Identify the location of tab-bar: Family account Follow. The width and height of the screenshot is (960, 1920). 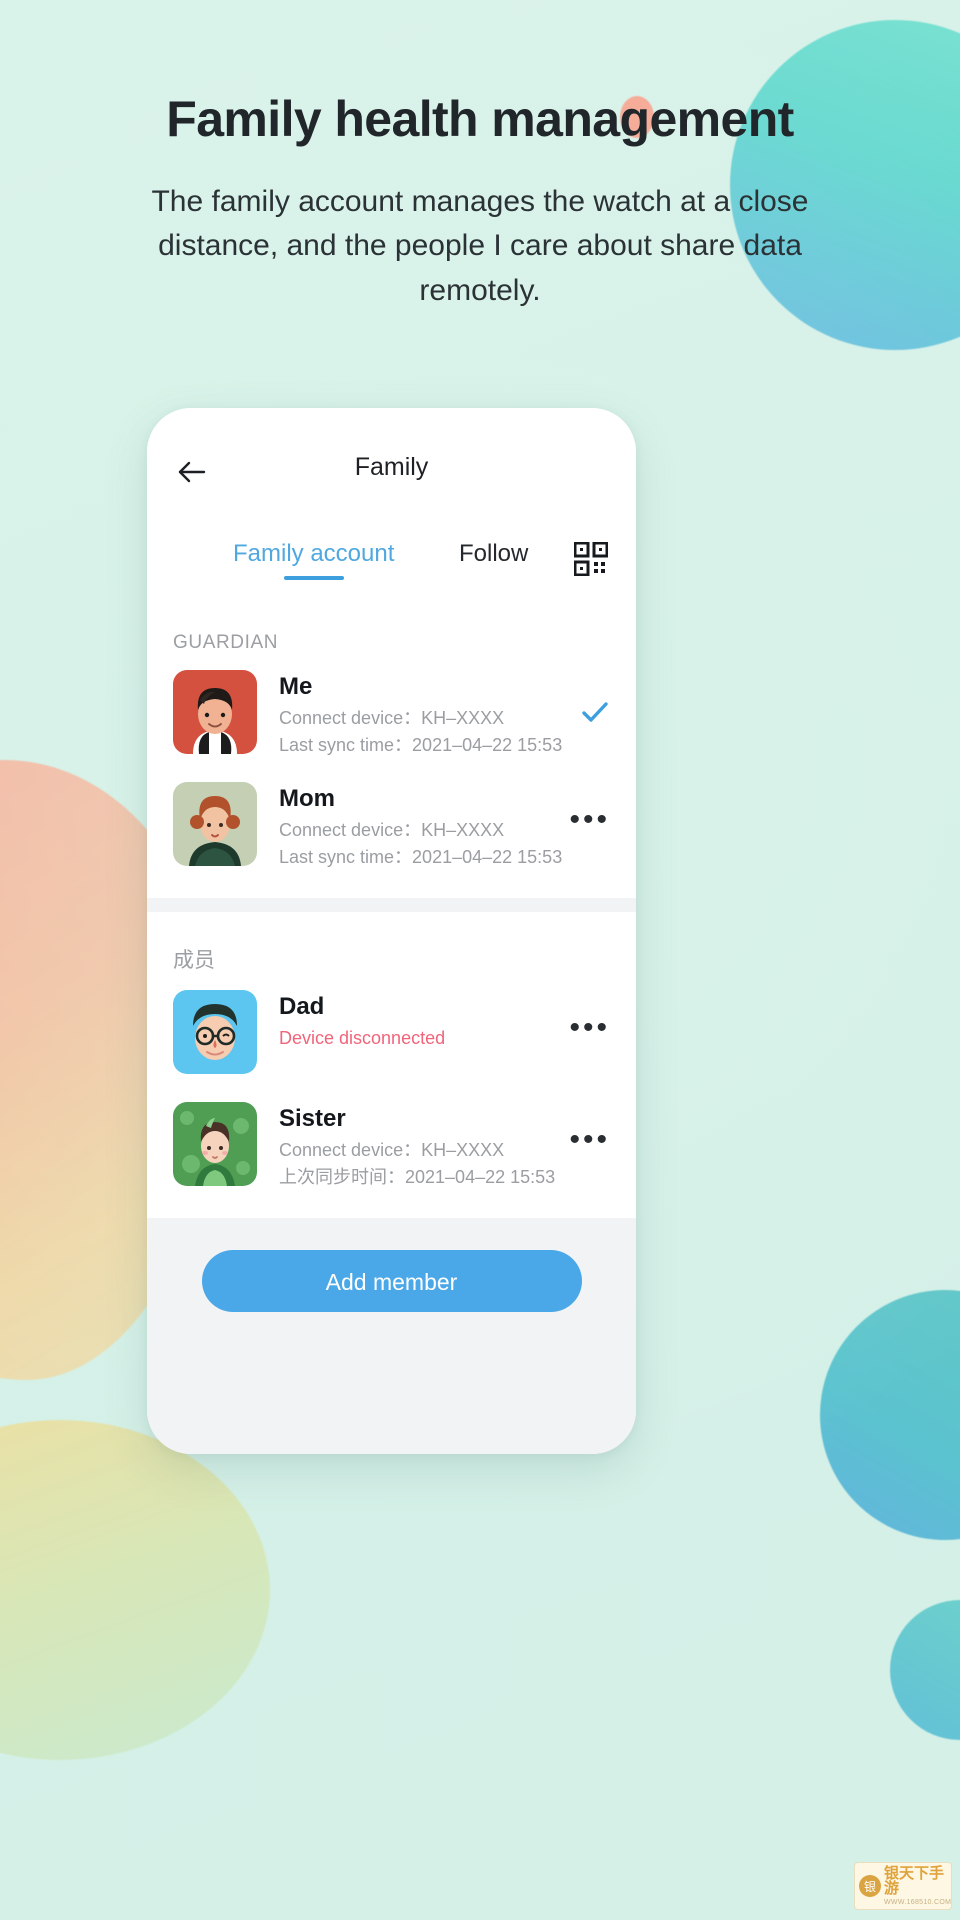
(391, 564).